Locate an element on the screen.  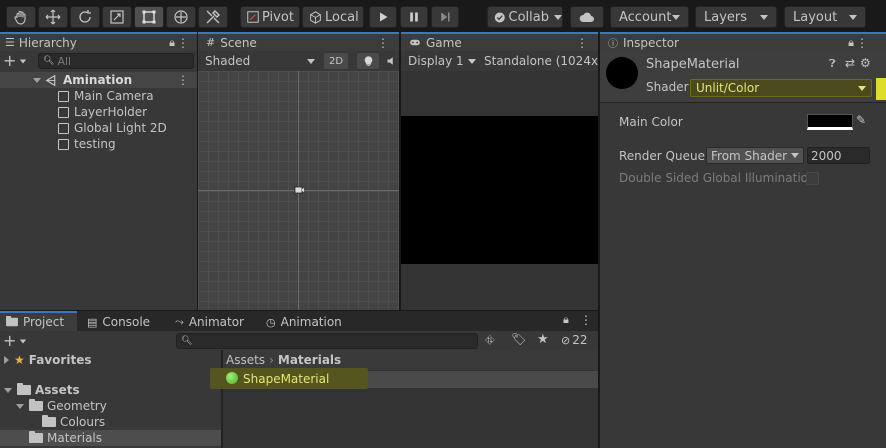
gear-icon: ⚙︎ is located at coordinates (865, 63).